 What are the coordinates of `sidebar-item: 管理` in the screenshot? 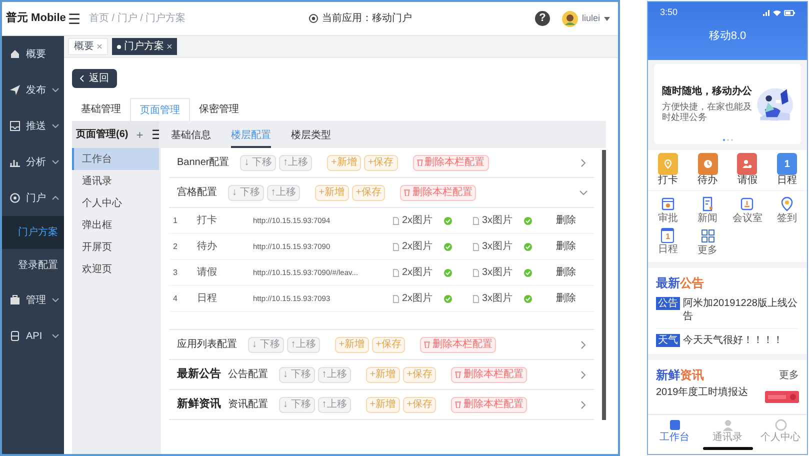 It's located at (33, 300).